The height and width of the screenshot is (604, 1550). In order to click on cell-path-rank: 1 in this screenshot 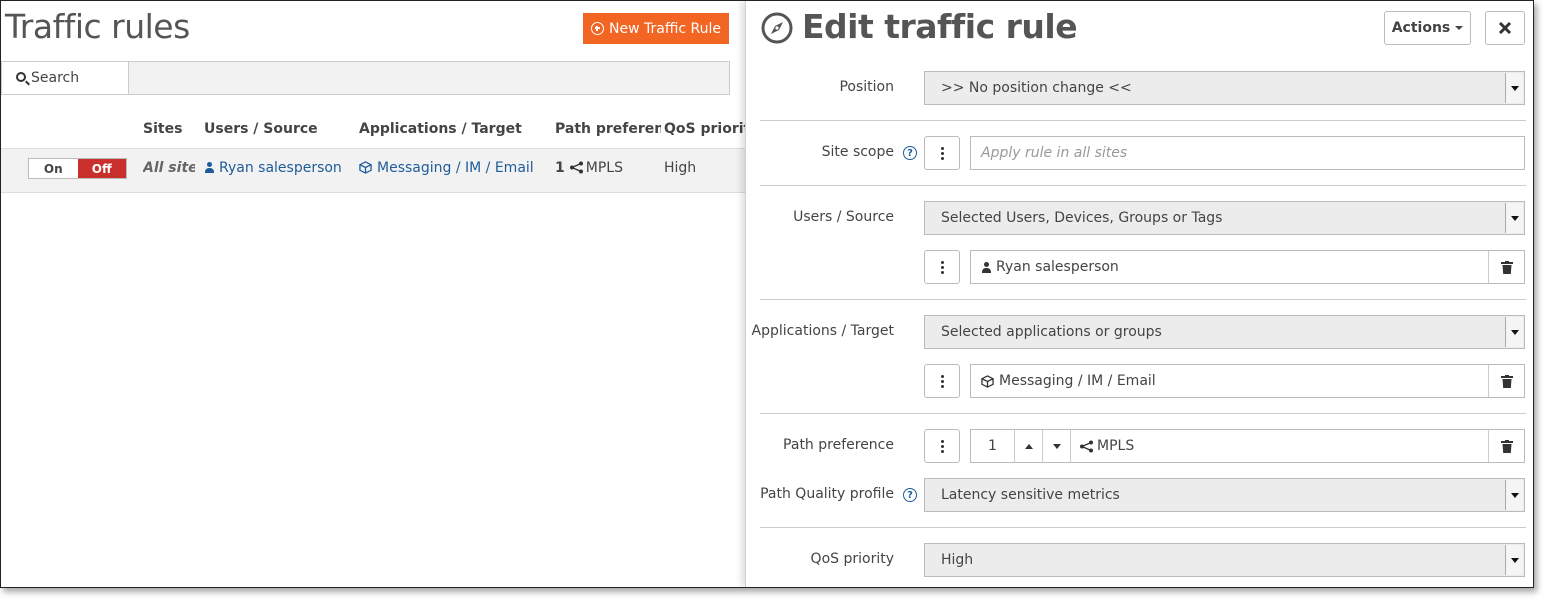, I will do `click(560, 168)`.